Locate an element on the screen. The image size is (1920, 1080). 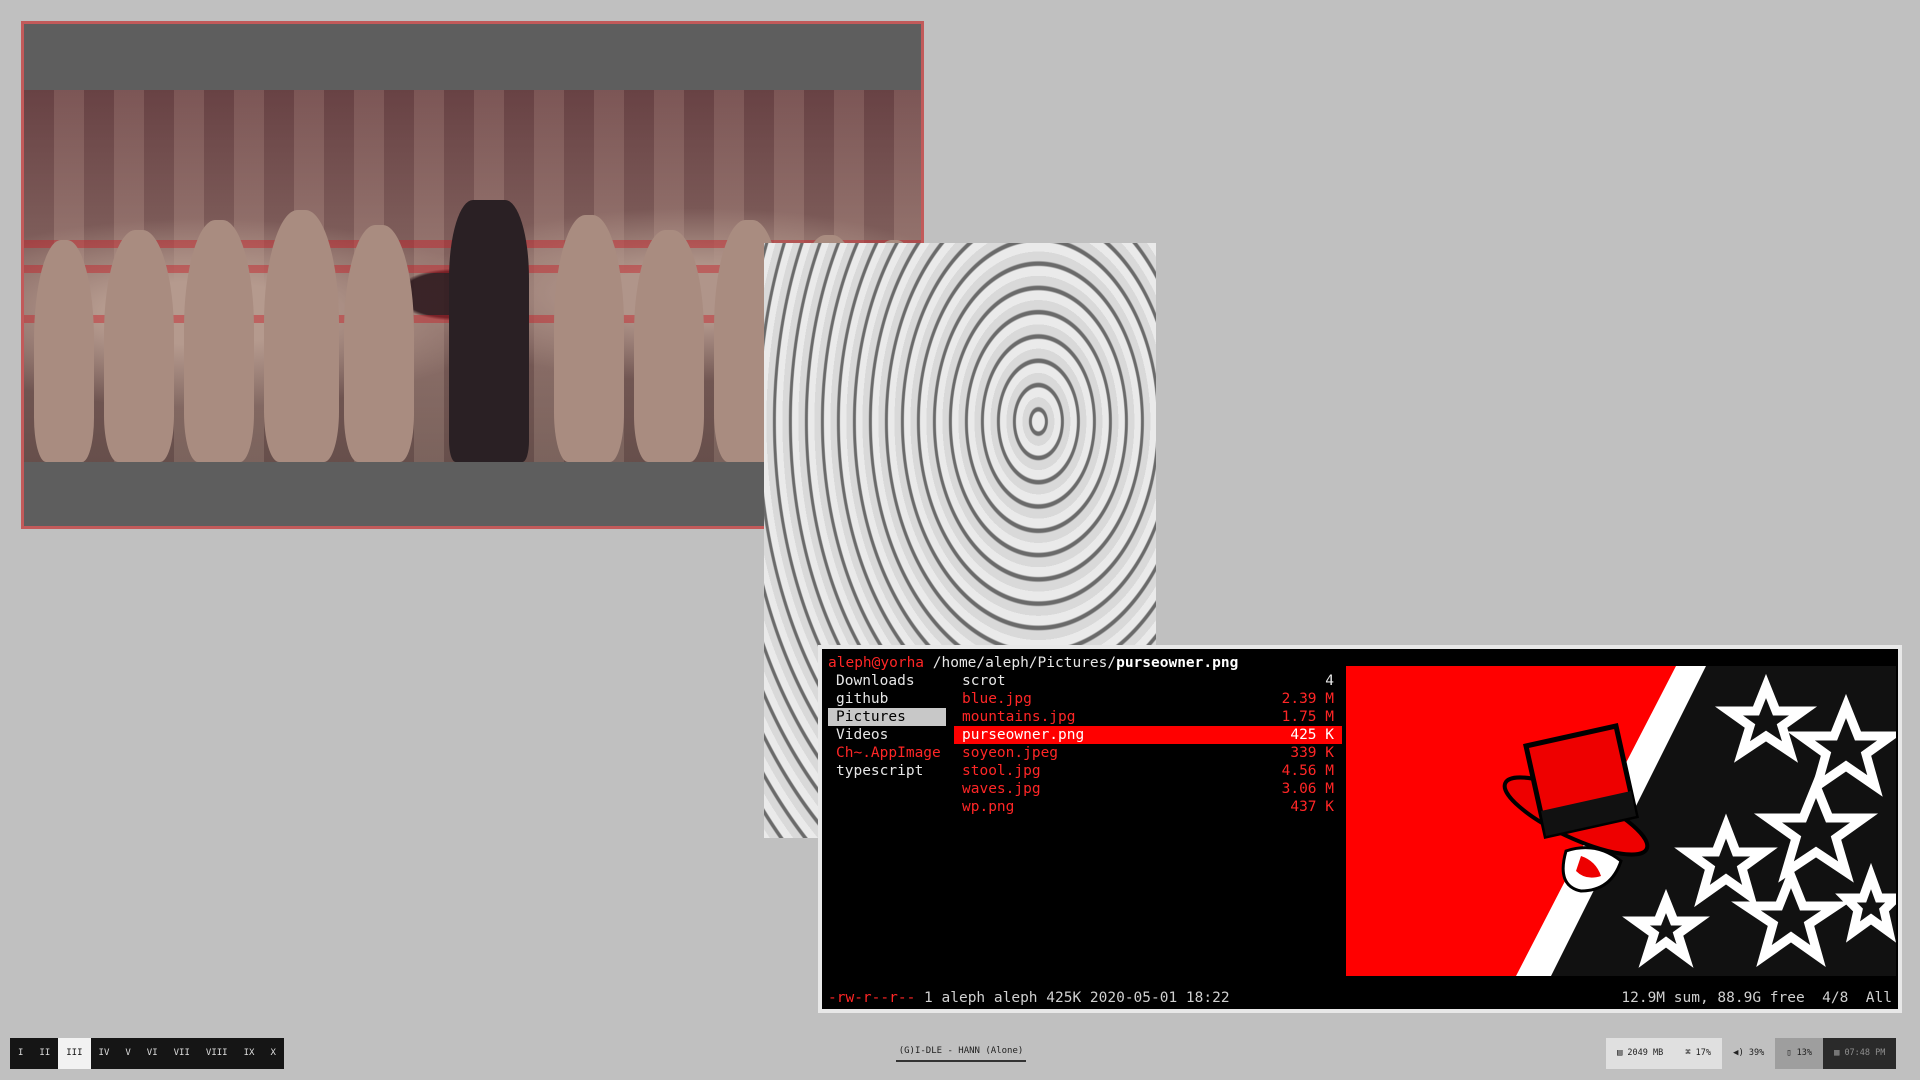
file-size: 4.56 M is located at coordinates (1307, 771).